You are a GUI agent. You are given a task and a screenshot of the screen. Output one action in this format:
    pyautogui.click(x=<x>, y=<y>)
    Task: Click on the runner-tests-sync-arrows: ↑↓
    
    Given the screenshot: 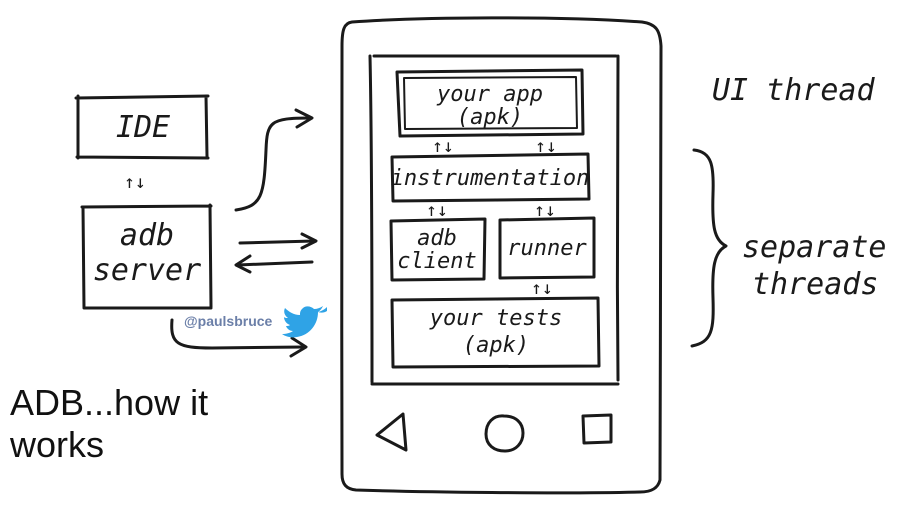 What is the action you would take?
    pyautogui.click(x=542, y=288)
    